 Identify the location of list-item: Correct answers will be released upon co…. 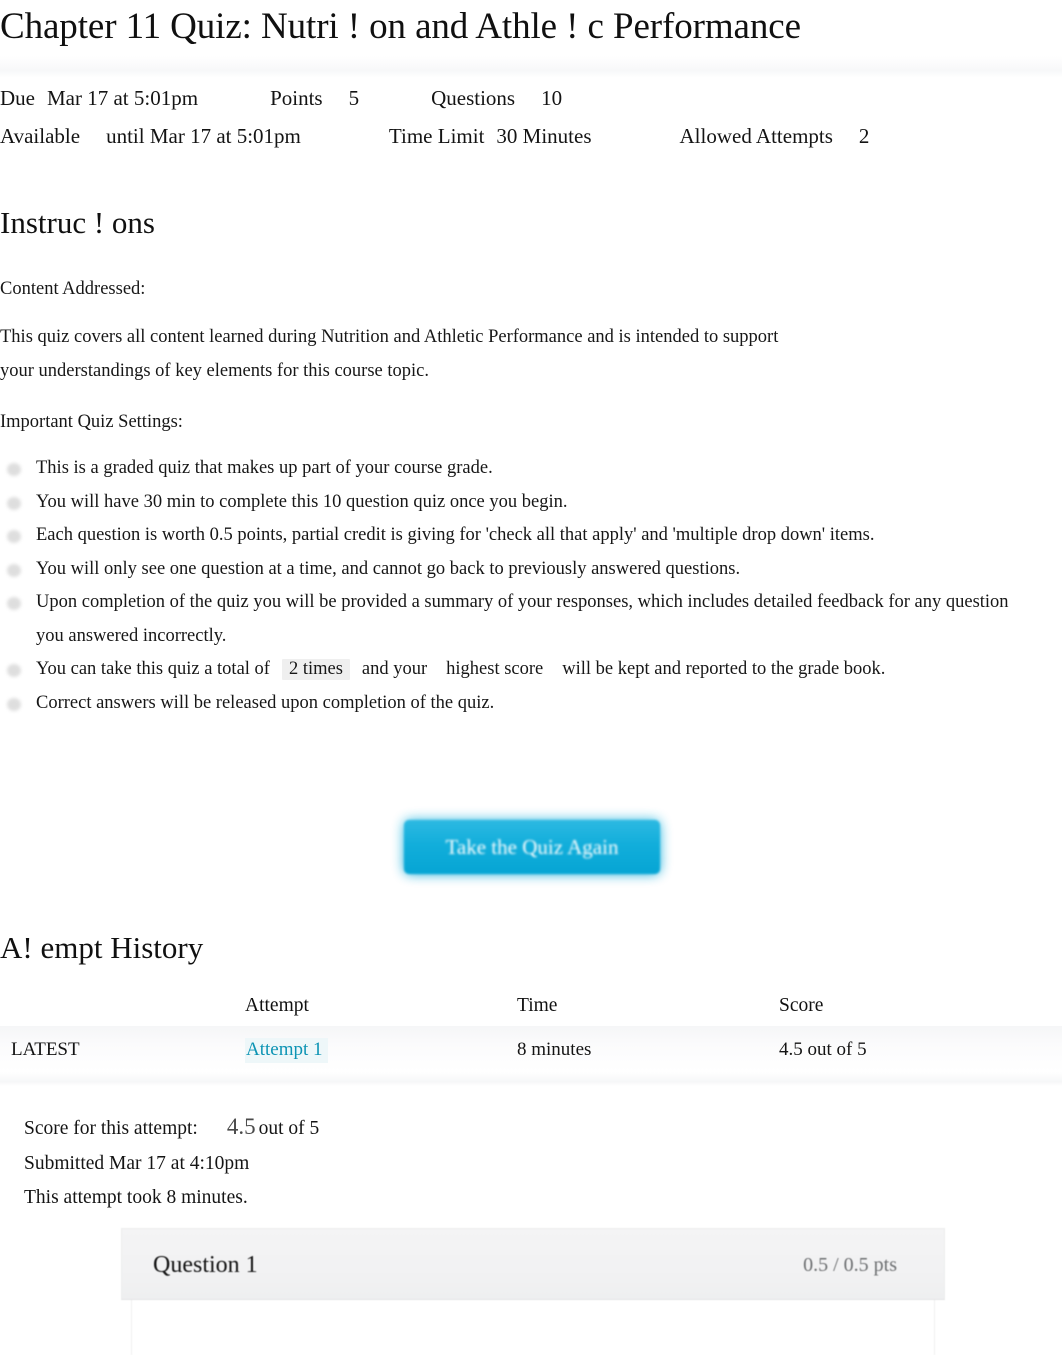
(517, 704).